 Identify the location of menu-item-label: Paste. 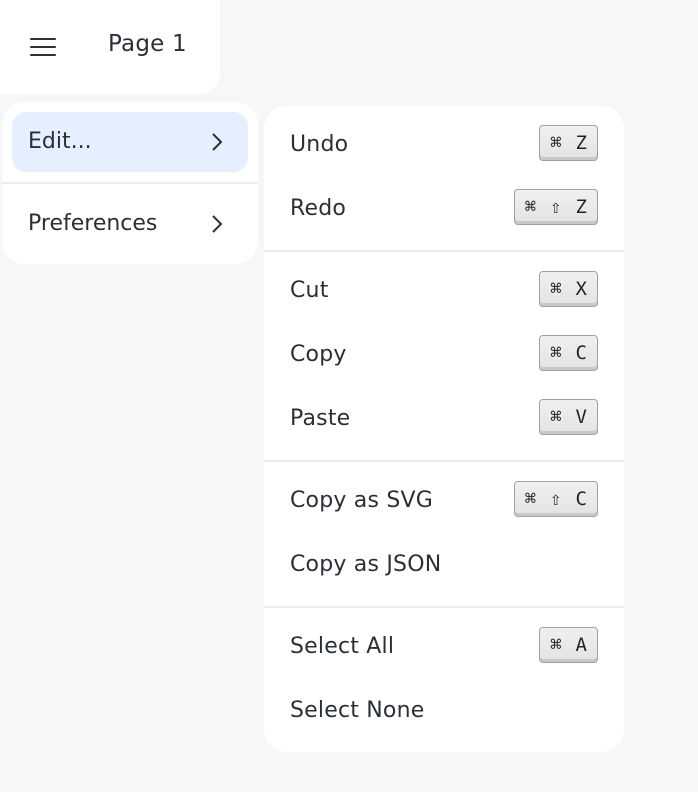
(320, 418).